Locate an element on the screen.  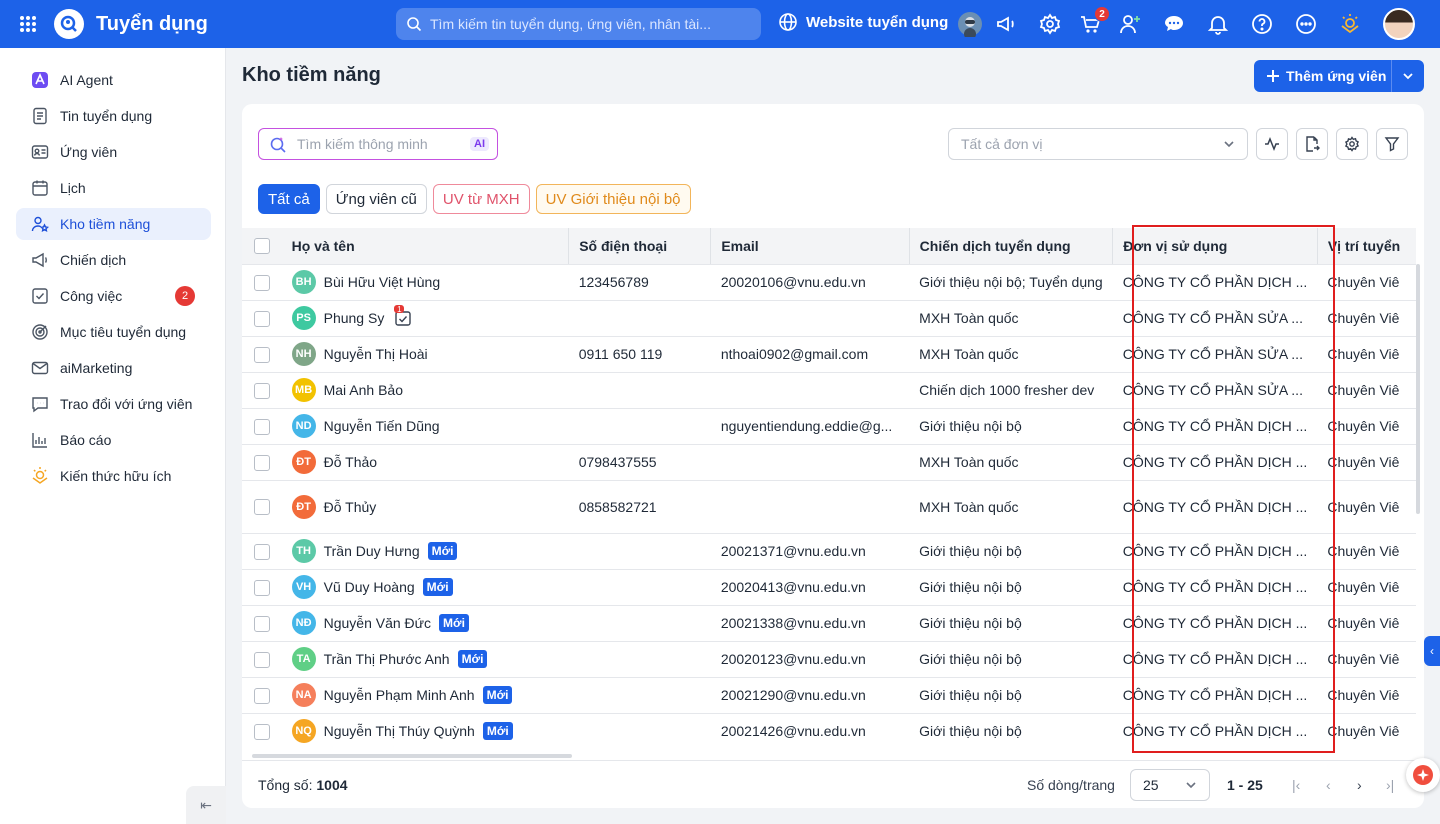
prev-page-icon: ‹ is located at coordinates (1328, 785).